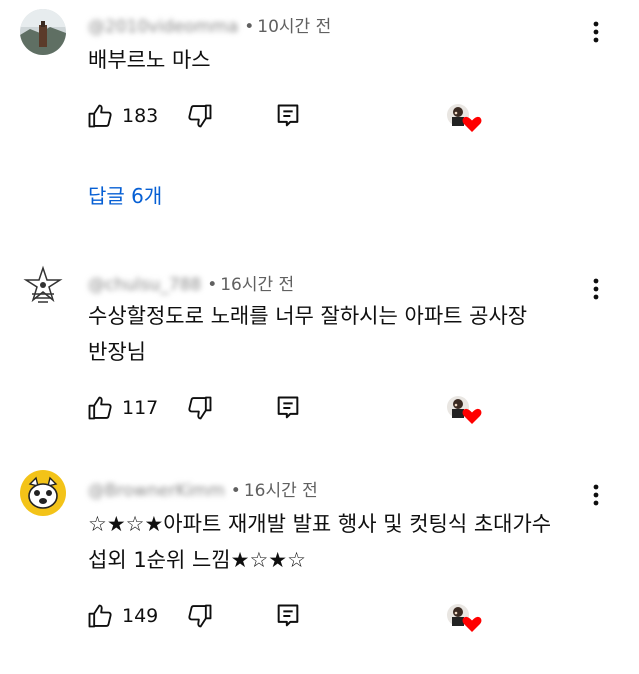  What do you see at coordinates (308, 316) in the screenshot?
I see `comment-text-line: 수상할정도로 노래를 너무 잘하시는 아파트 공사장` at bounding box center [308, 316].